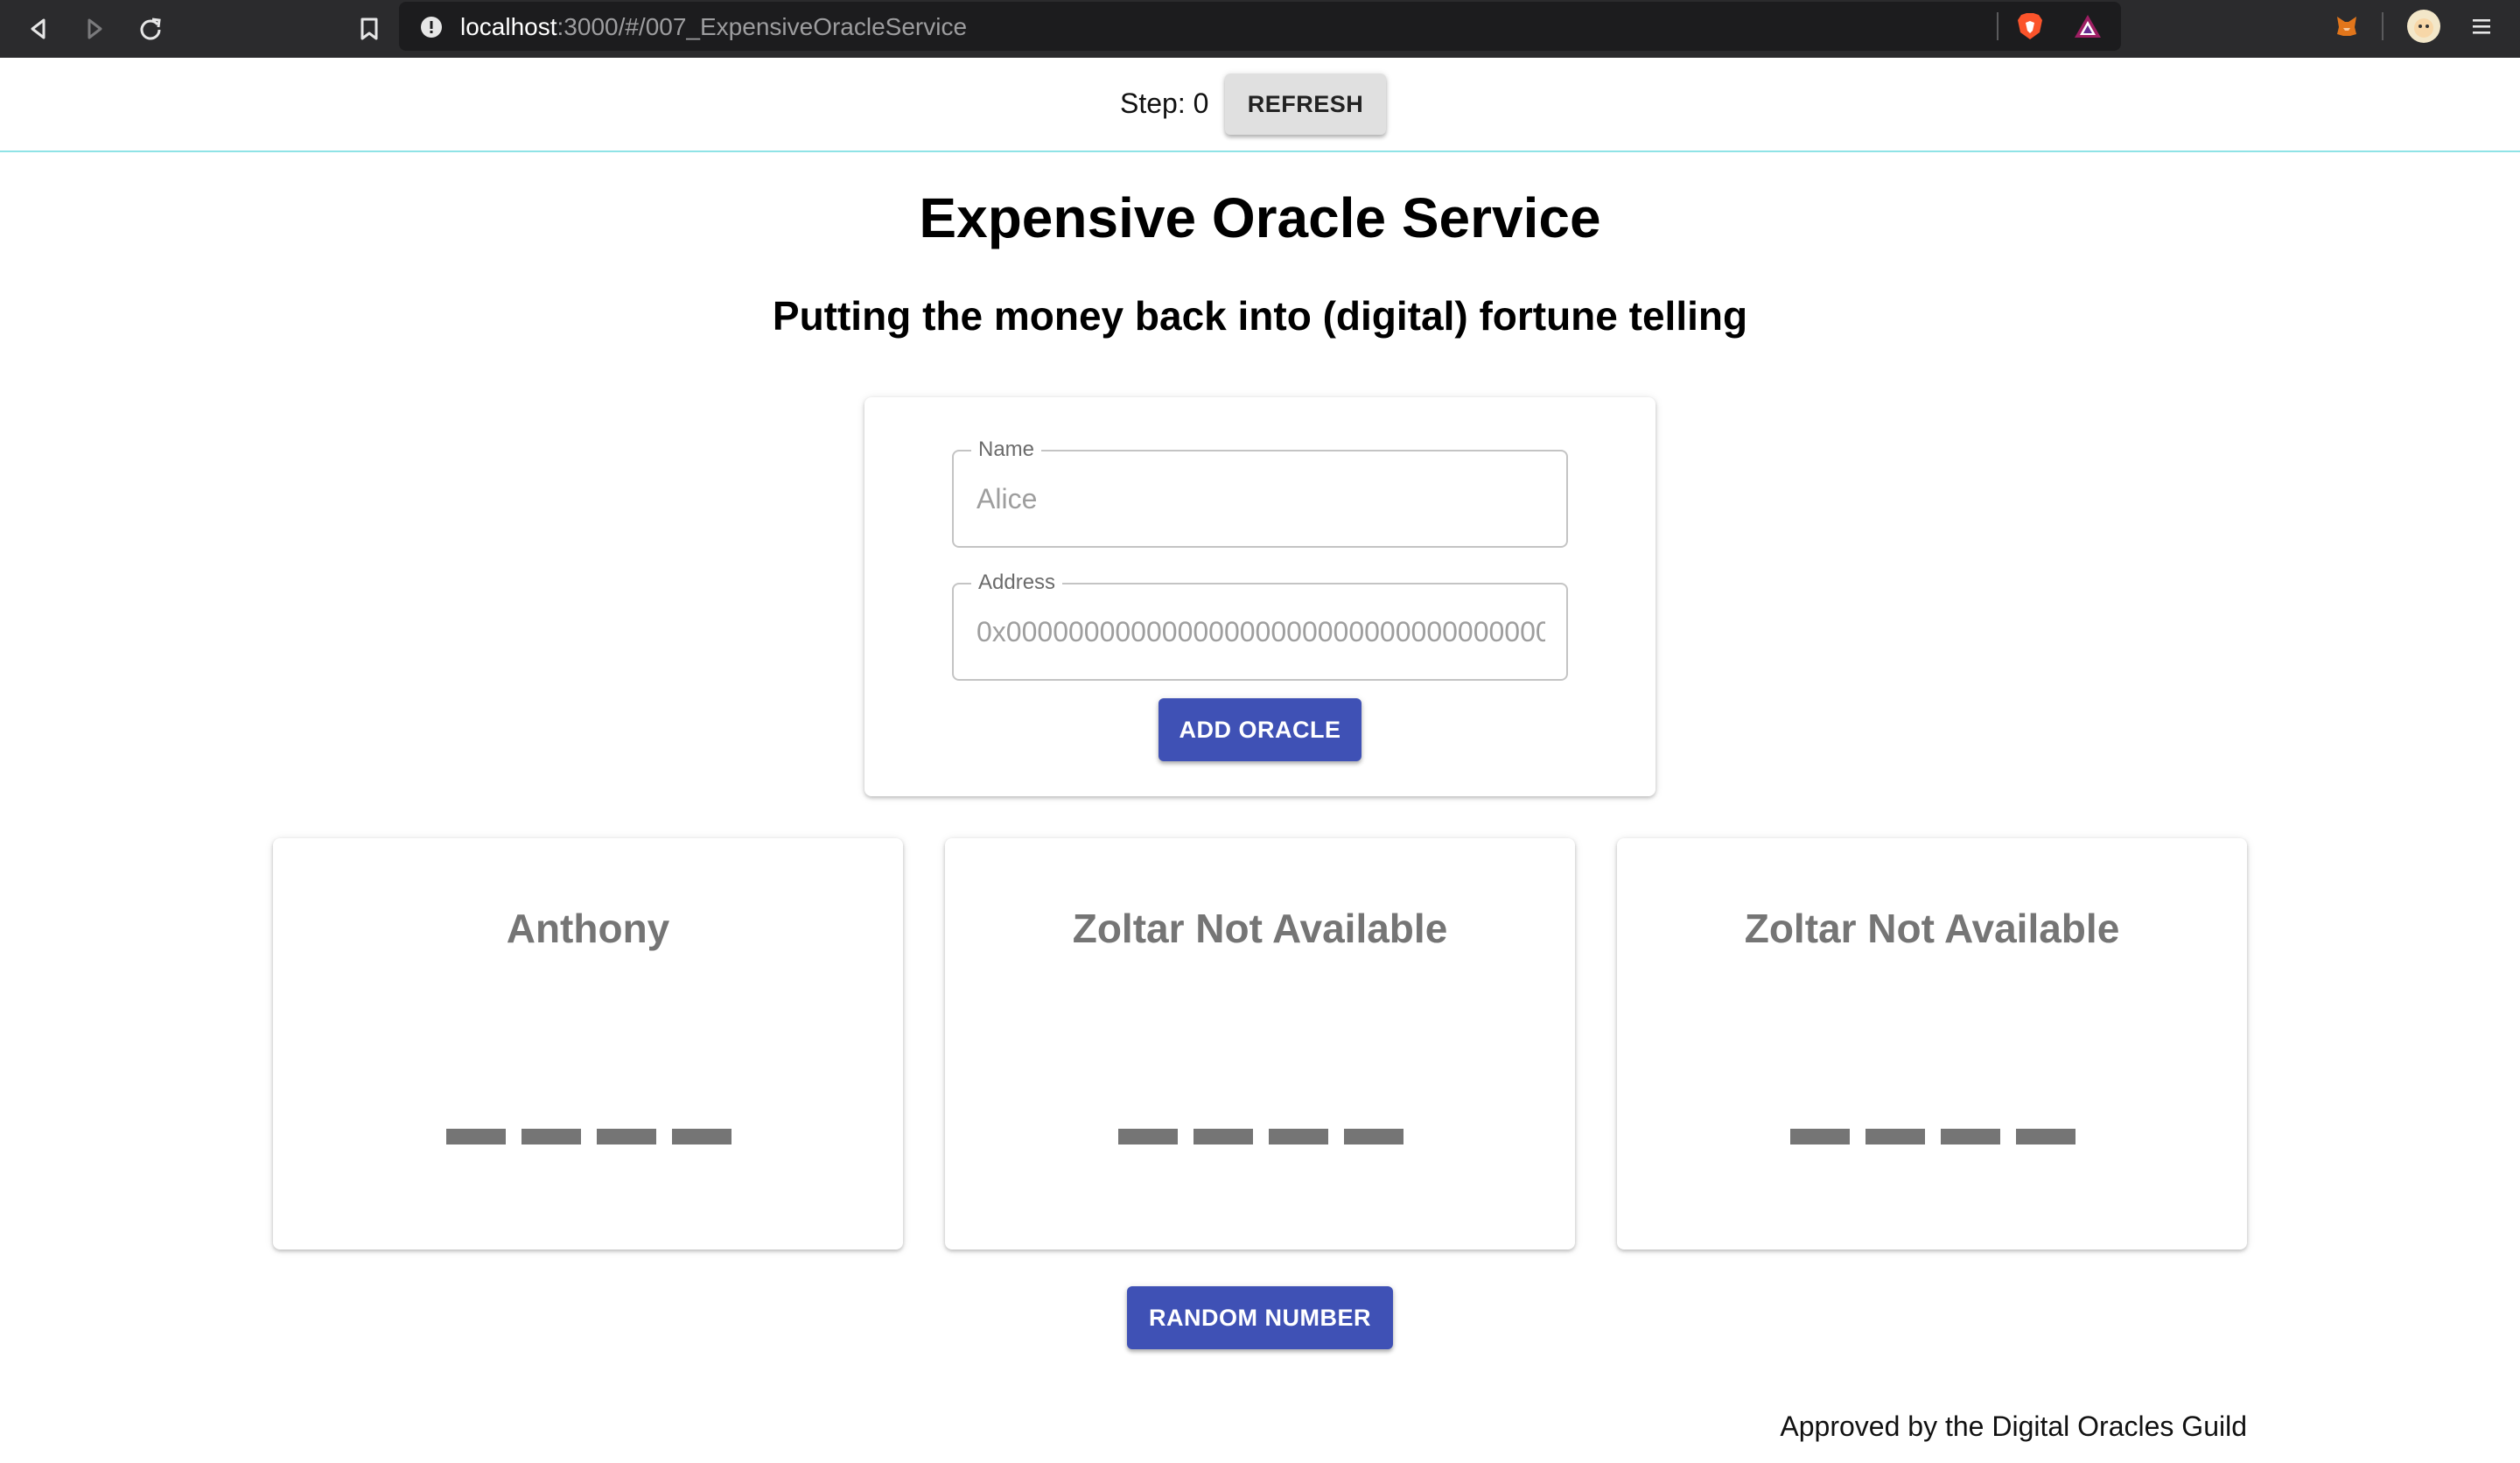  I want to click on step-bar: Step: 0 REFRESH, so click(1260, 105).